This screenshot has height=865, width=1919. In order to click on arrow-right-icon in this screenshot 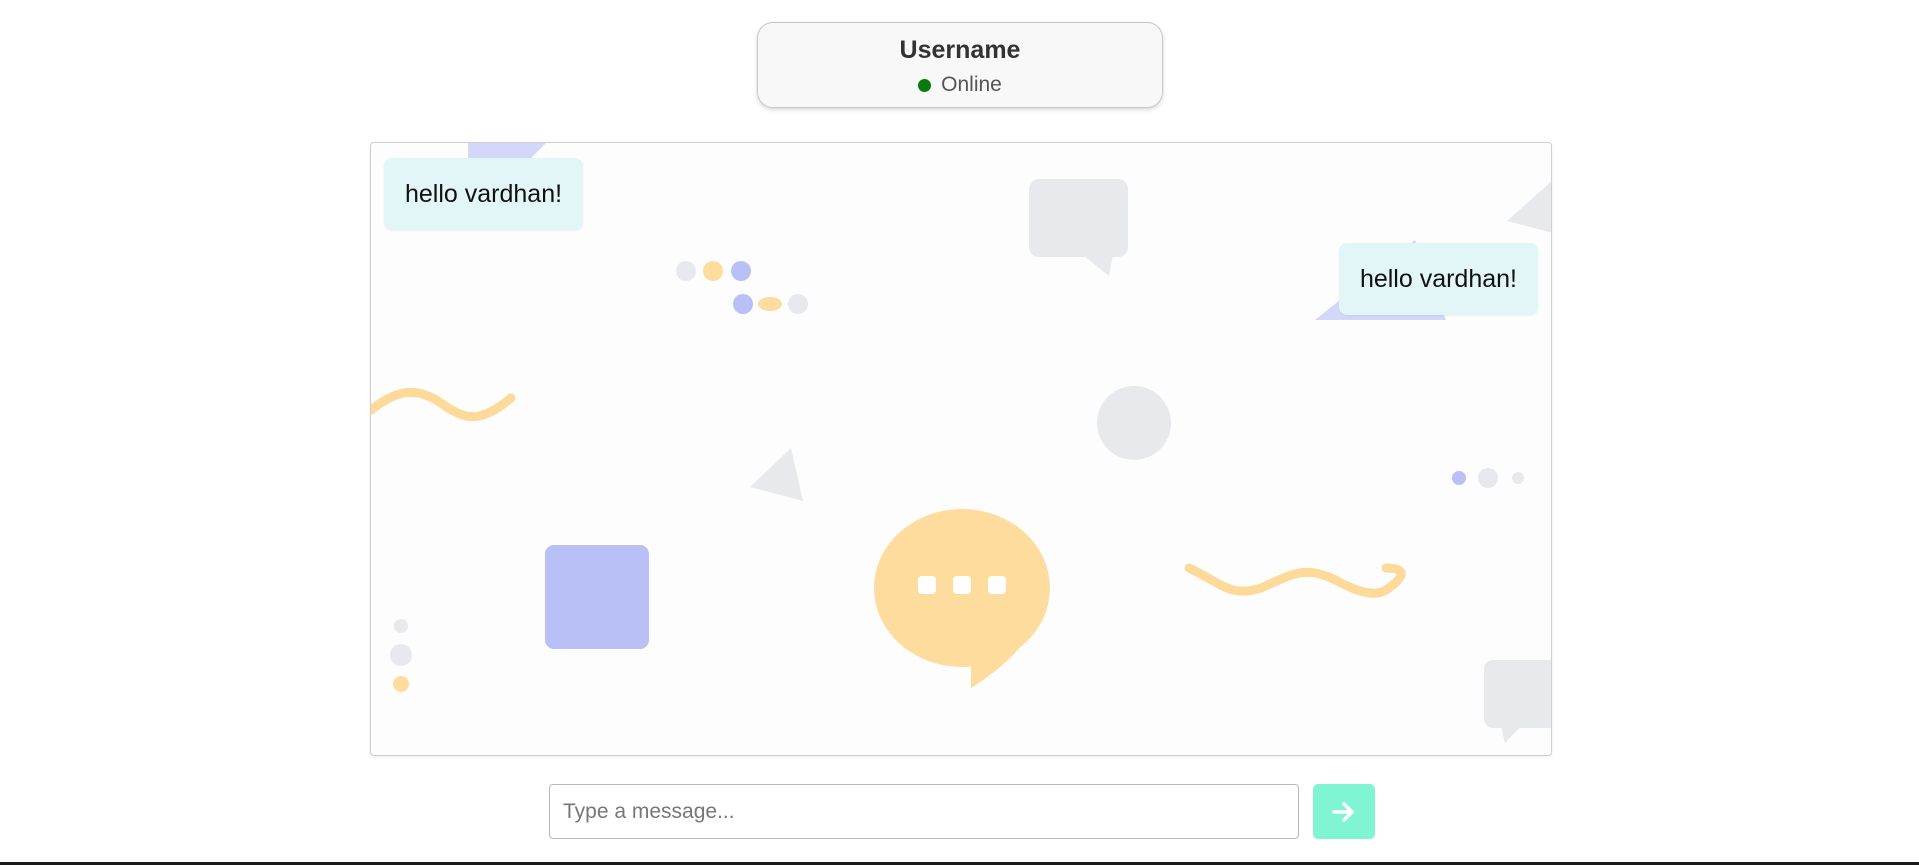, I will do `click(1343, 811)`.